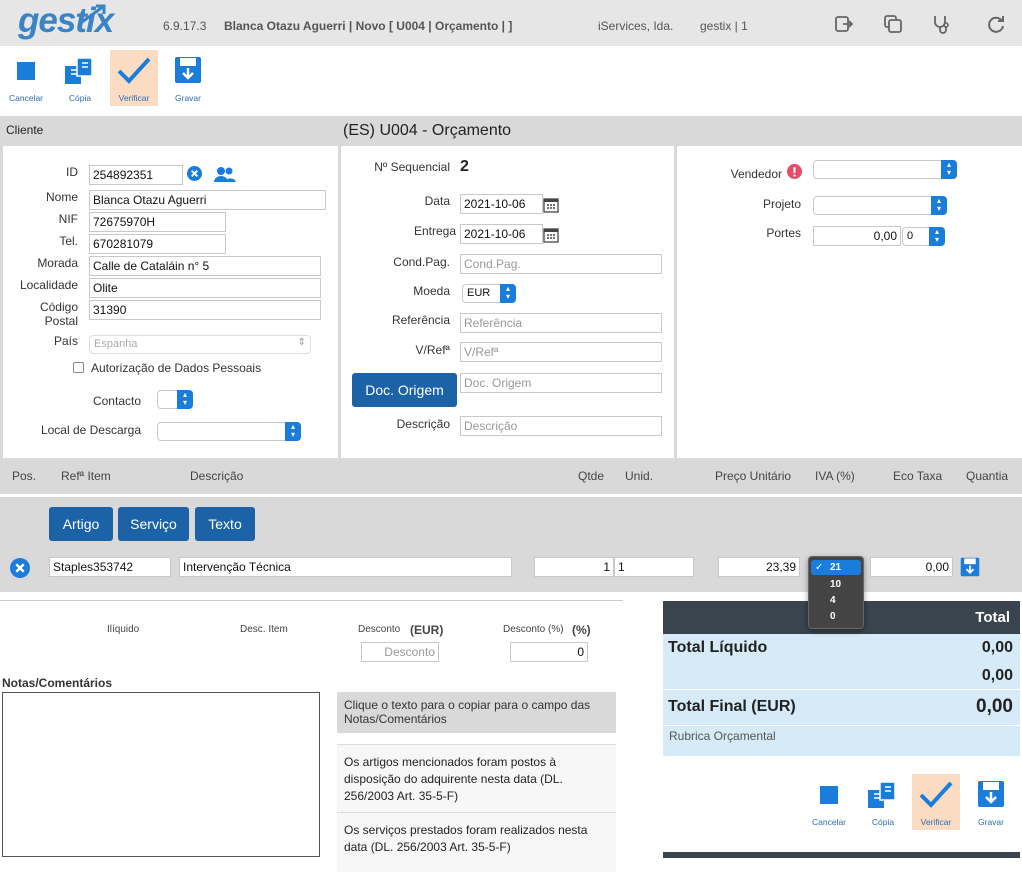 Image resolution: width=1022 pixels, height=872 pixels. Describe the element at coordinates (893, 24) in the screenshot. I see `windows-icon` at that location.